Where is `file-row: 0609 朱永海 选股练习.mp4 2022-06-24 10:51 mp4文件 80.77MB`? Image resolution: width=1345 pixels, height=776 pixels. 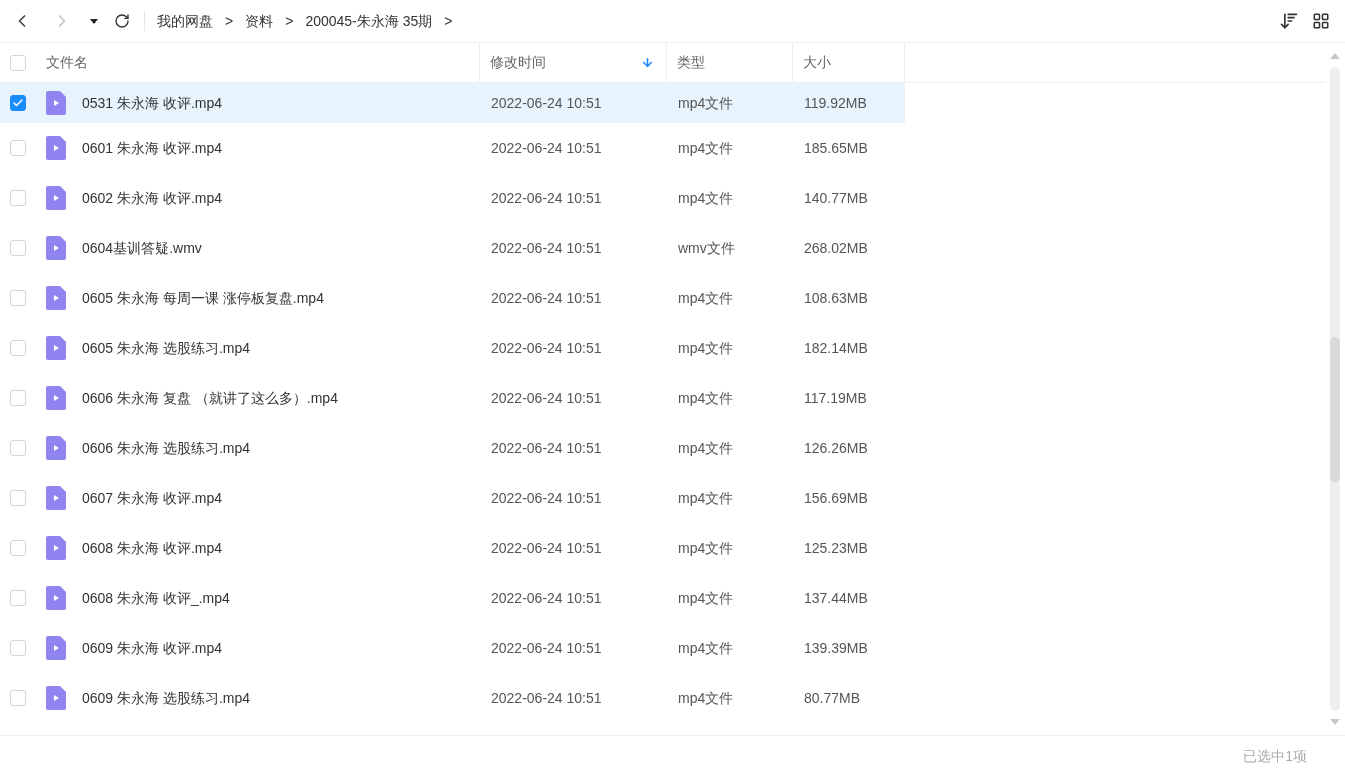 file-row: 0609 朱永海 选股练习.mp4 2022-06-24 10:51 mp4文件 80.77MB is located at coordinates (452, 698).